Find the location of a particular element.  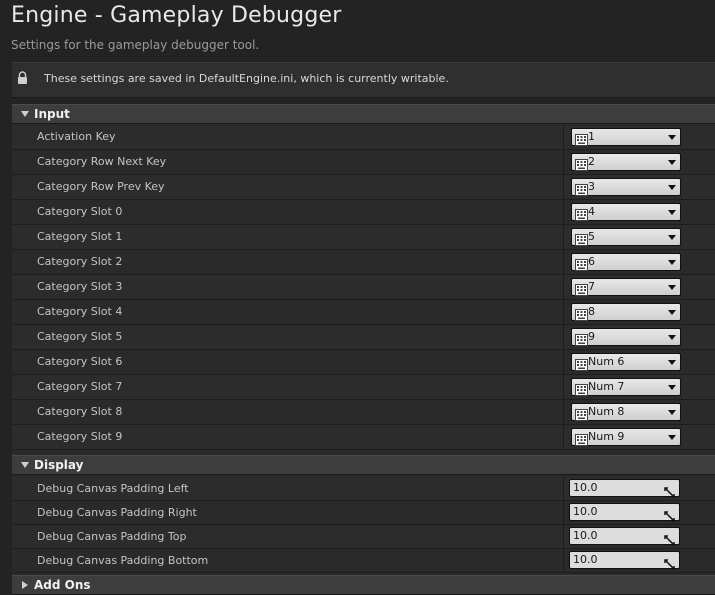

property-row: Category Row Prev Key 3 is located at coordinates (363, 187).